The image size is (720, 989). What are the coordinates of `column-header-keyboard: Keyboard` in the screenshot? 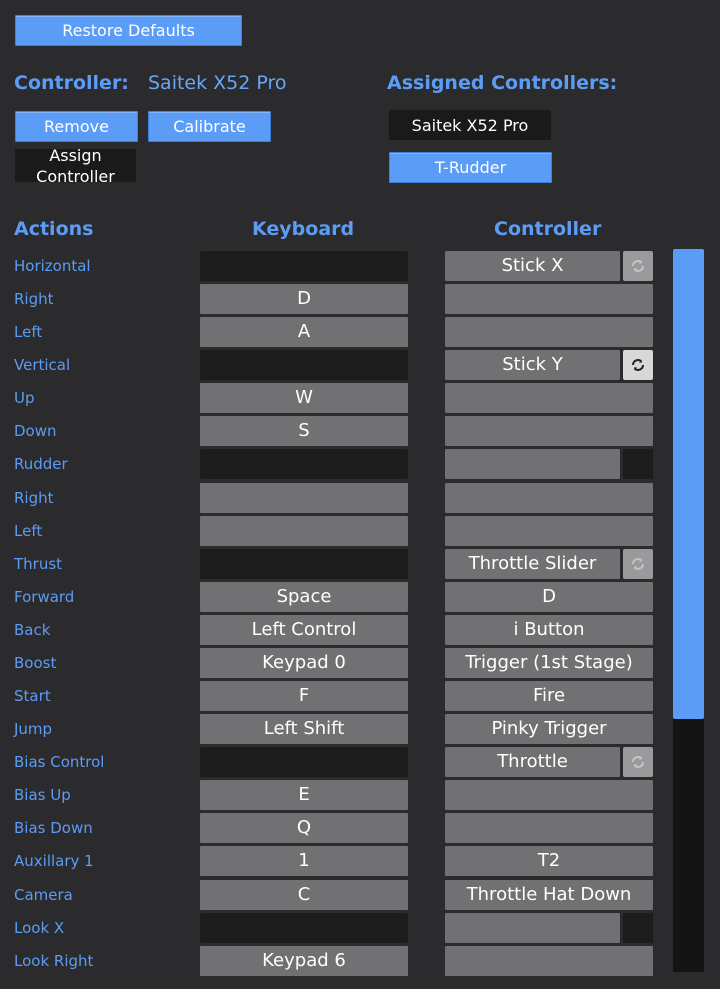 It's located at (303, 229).